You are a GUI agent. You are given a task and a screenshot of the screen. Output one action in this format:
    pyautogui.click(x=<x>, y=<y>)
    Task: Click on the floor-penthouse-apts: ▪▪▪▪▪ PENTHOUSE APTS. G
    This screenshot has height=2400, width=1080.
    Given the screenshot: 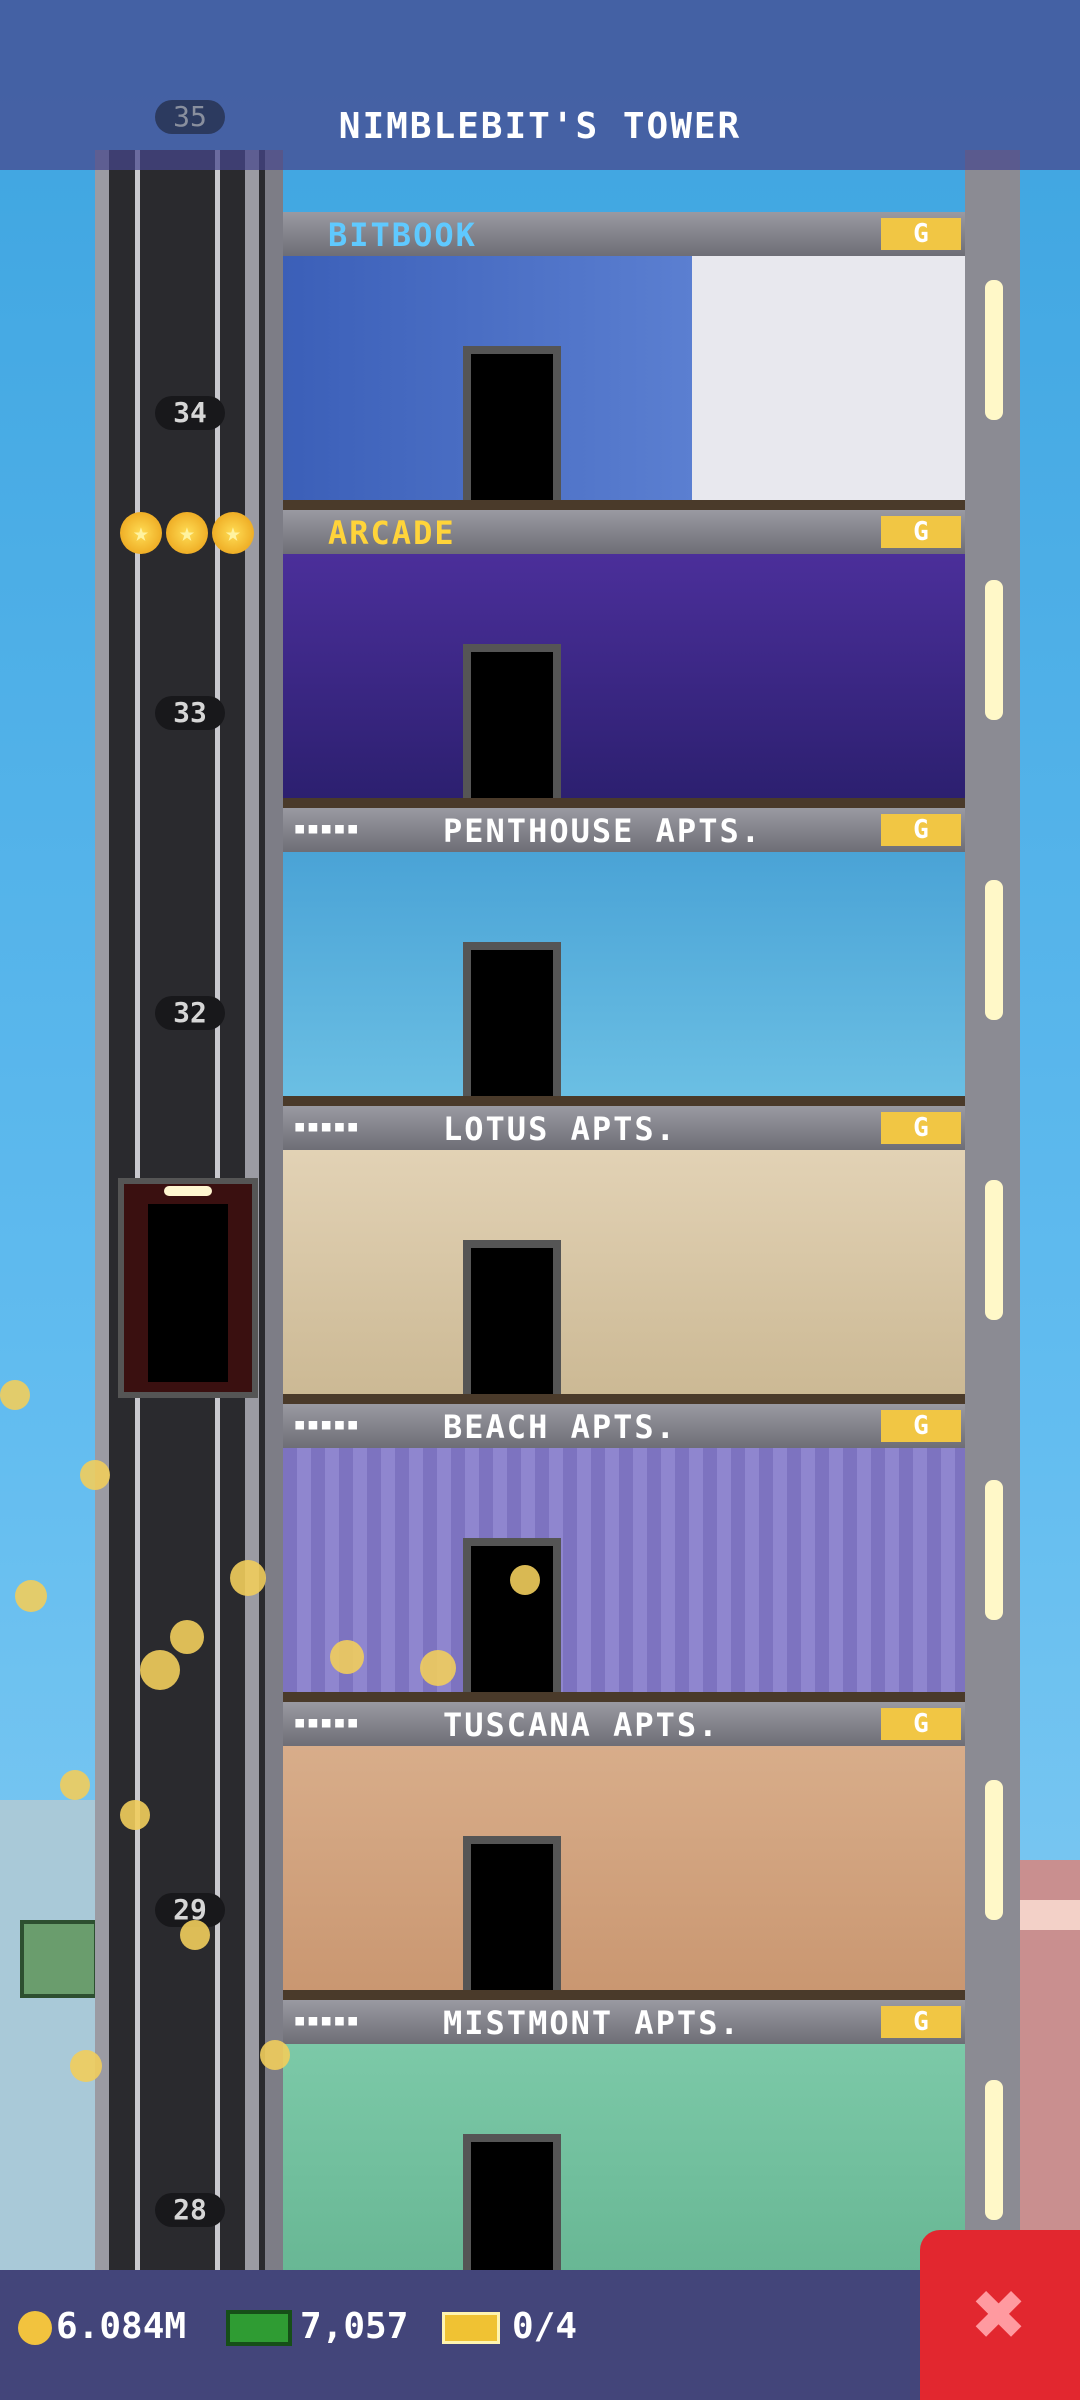 What is the action you would take?
    pyautogui.click(x=624, y=965)
    